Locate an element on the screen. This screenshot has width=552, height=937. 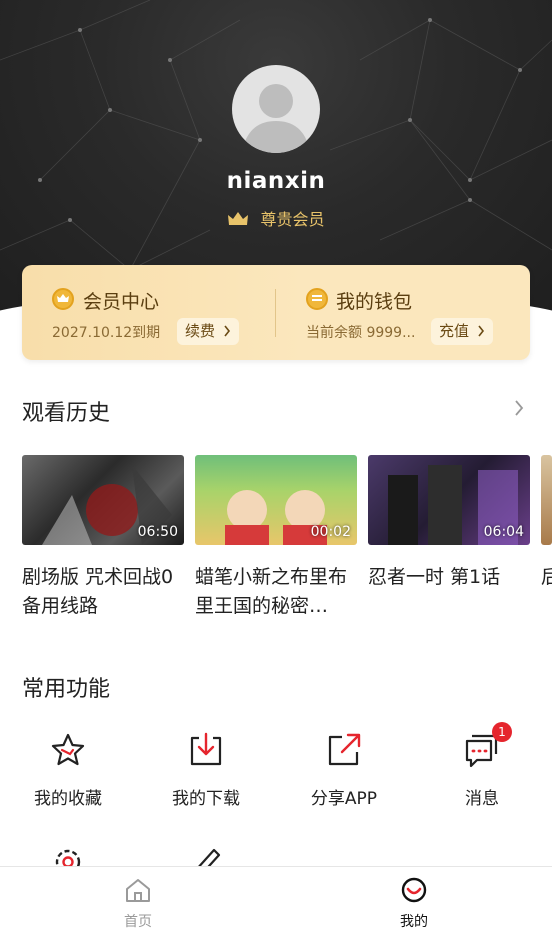
smile-user-icon is located at coordinates (414, 892).